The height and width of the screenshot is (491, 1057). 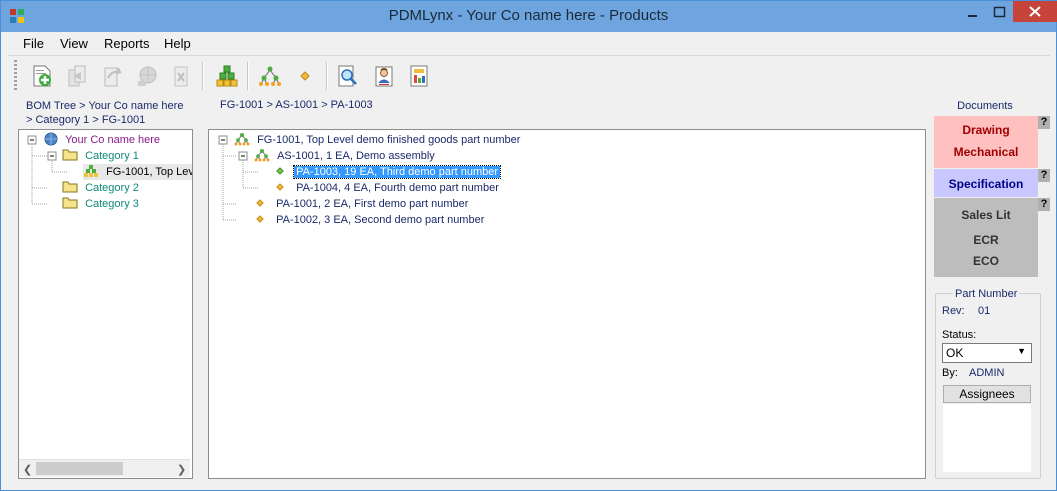 What do you see at coordinates (397, 172) in the screenshot?
I see `bom-label-pa-1003: PA-1003, 19 EA, Third demo part number` at bounding box center [397, 172].